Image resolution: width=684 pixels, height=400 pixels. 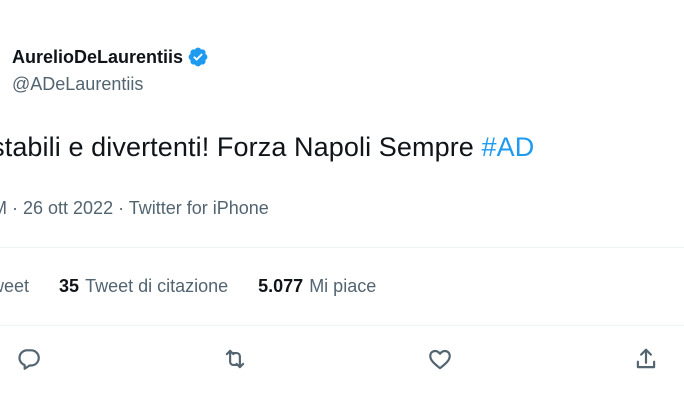 What do you see at coordinates (157, 286) in the screenshot?
I see `quotes-label: Tweet di citazione` at bounding box center [157, 286].